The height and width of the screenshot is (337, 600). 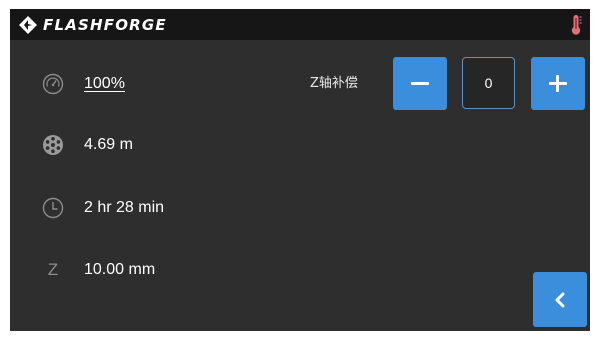 I want to click on back-button, so click(x=560, y=299).